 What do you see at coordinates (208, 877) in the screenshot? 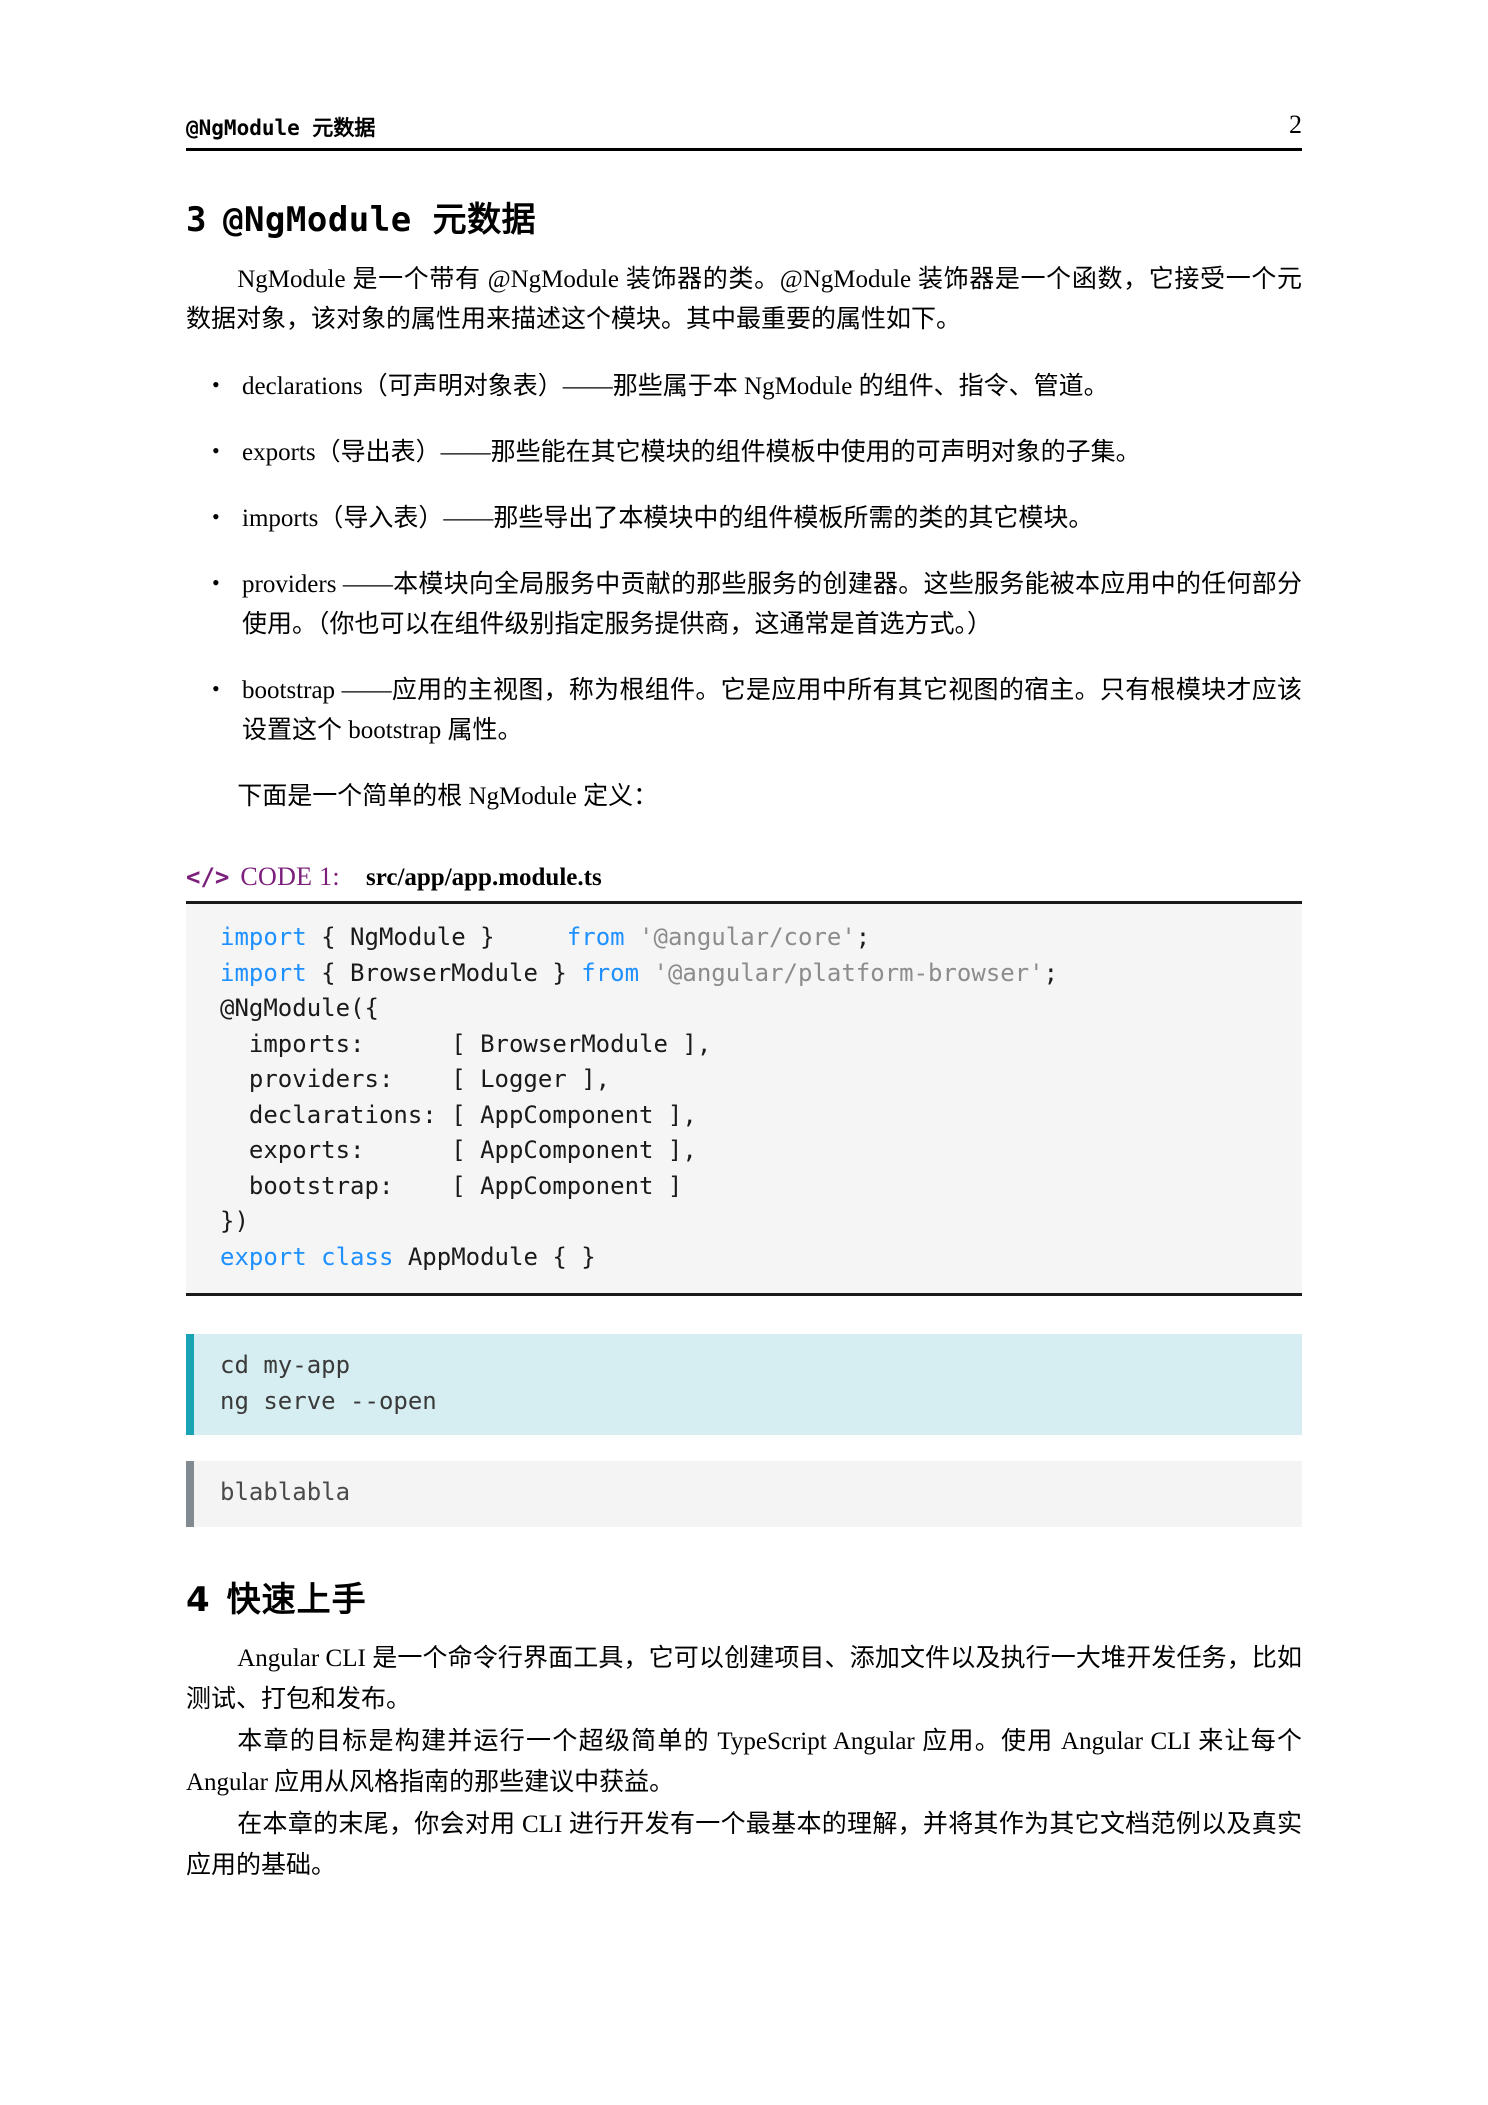
I see `code-tags-icon: </>` at bounding box center [208, 877].